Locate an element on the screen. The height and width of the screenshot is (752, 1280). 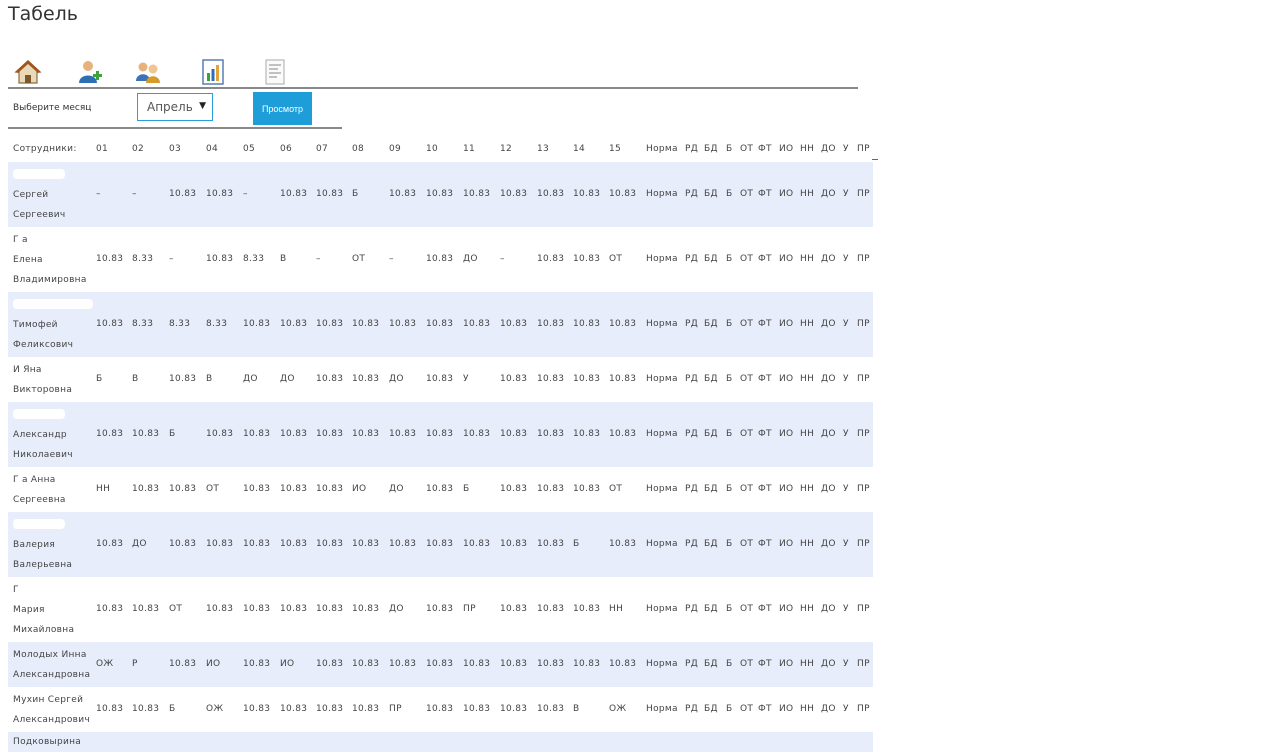
column-header: 15 is located at coordinates (615, 149).